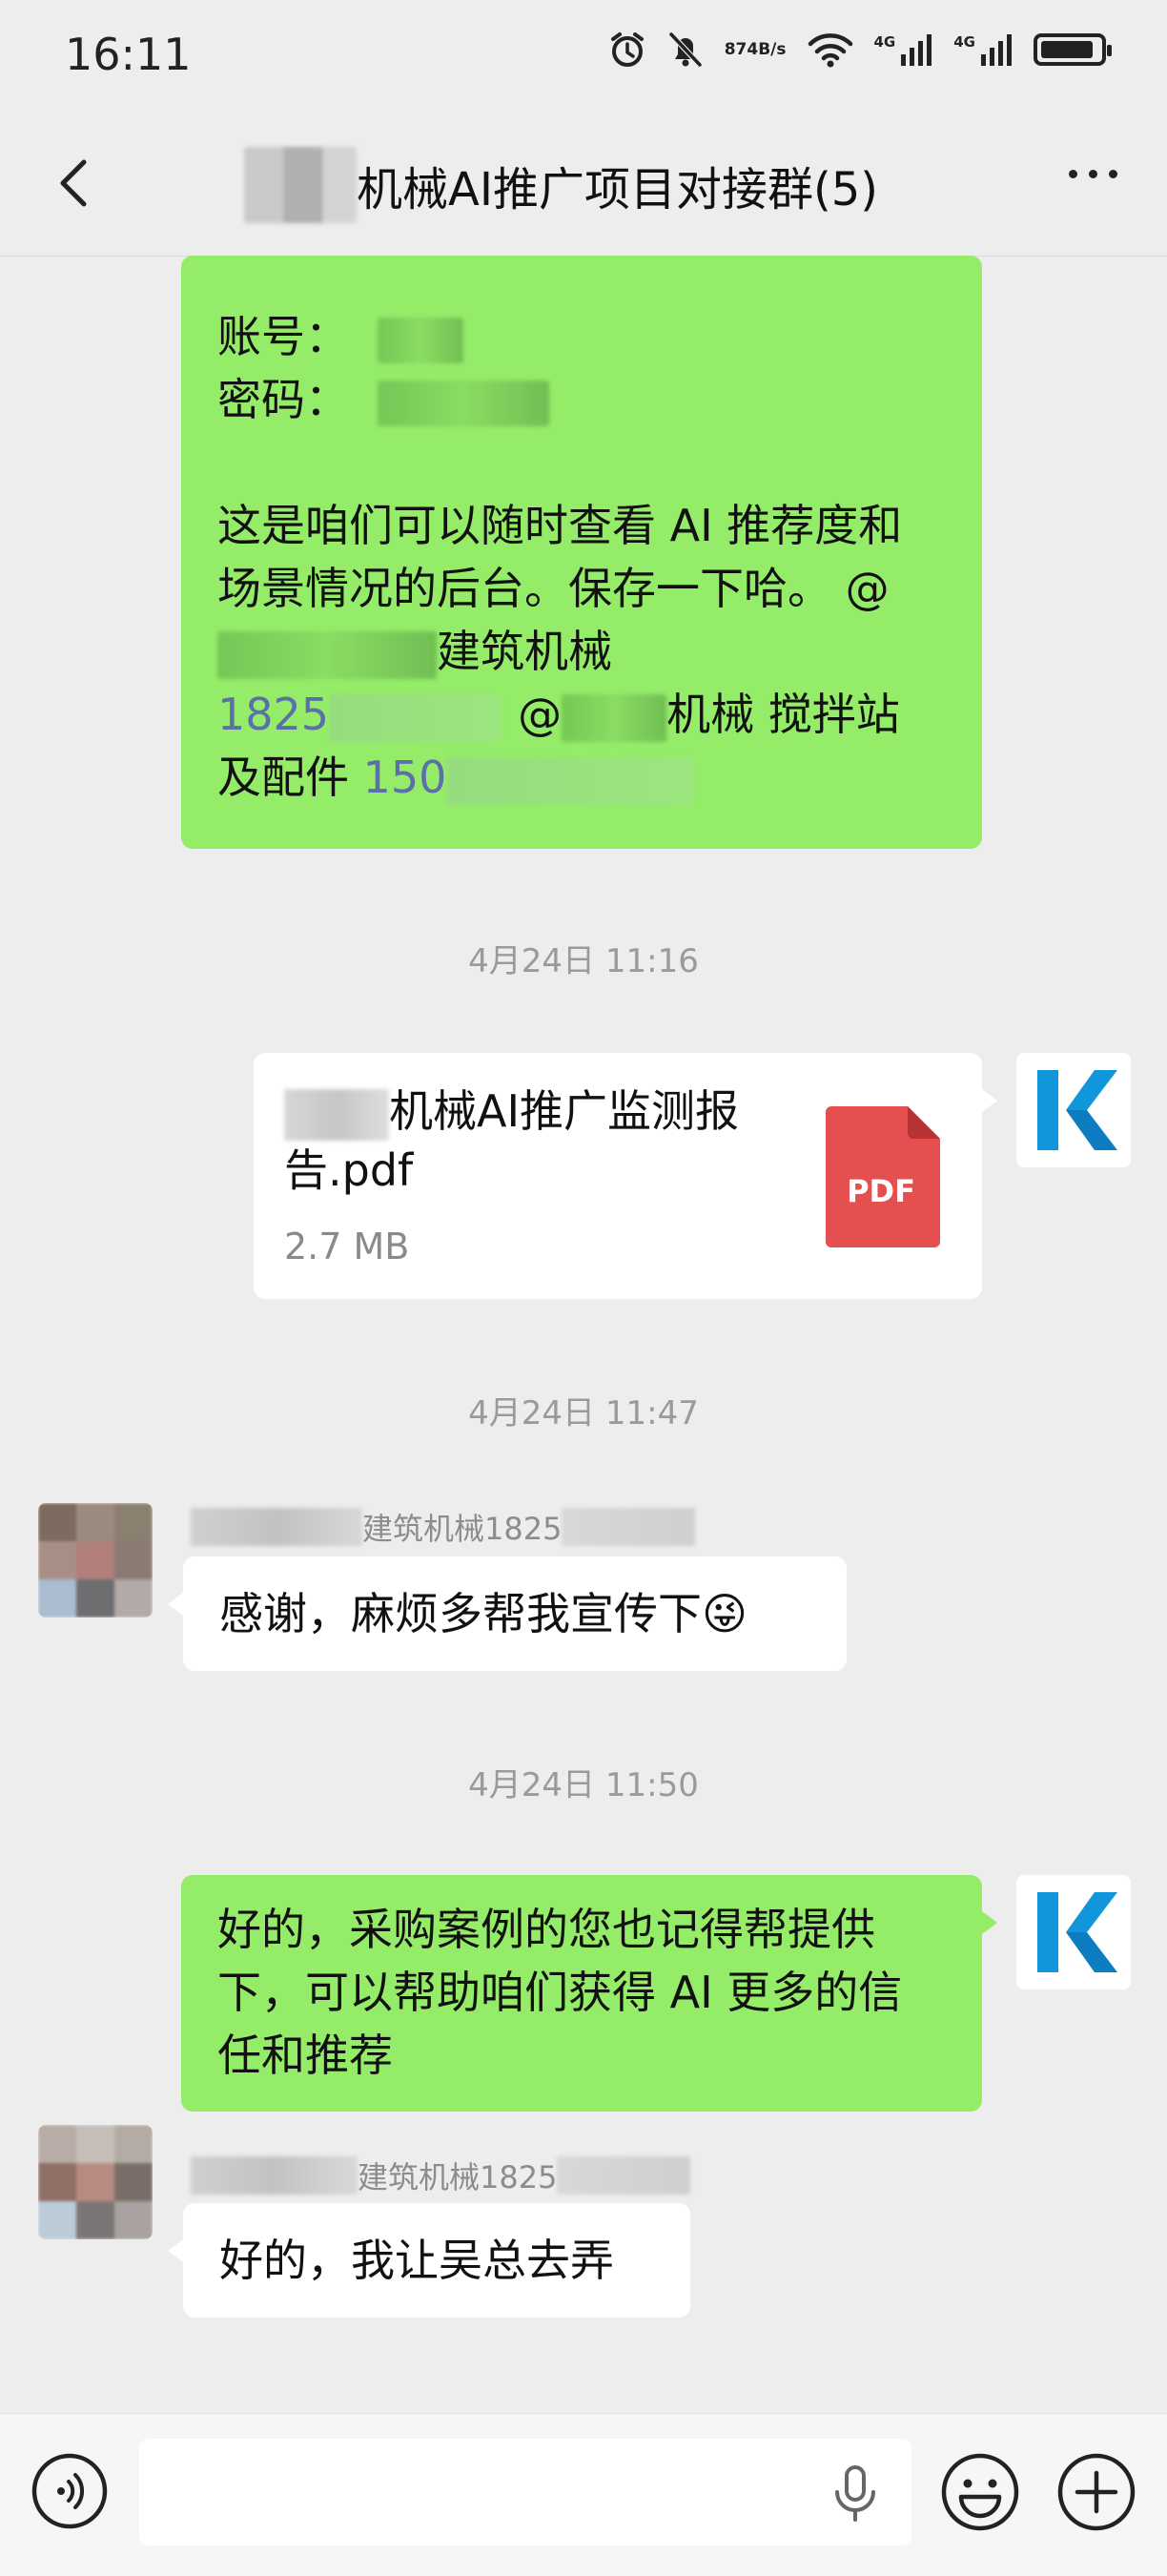 Image resolution: width=1167 pixels, height=2576 pixels. What do you see at coordinates (76, 183) in the screenshot?
I see `back-arrow-icon` at bounding box center [76, 183].